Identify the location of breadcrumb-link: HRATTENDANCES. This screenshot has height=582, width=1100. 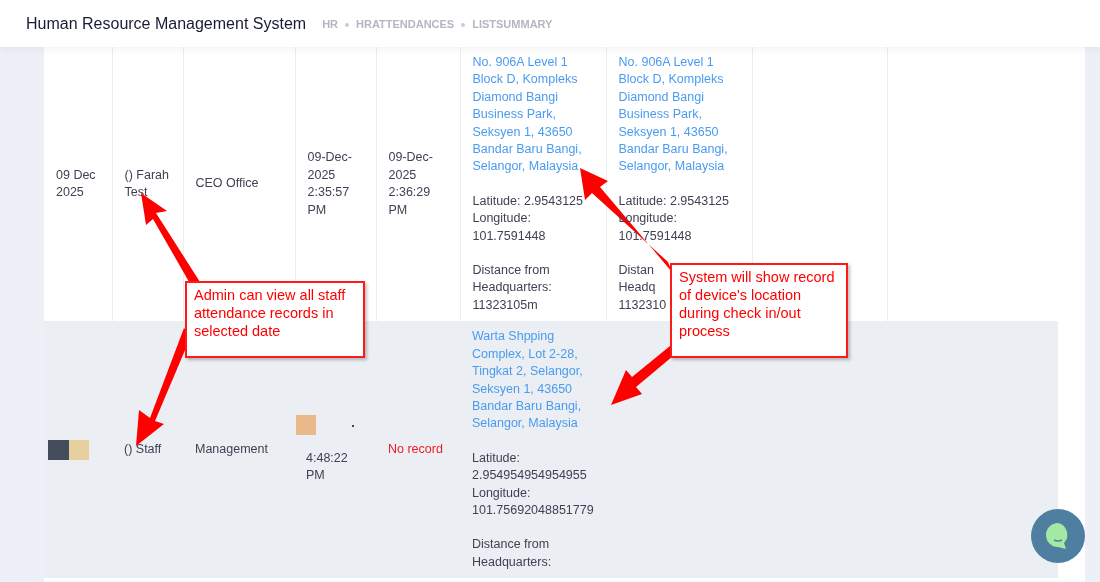
(405, 24).